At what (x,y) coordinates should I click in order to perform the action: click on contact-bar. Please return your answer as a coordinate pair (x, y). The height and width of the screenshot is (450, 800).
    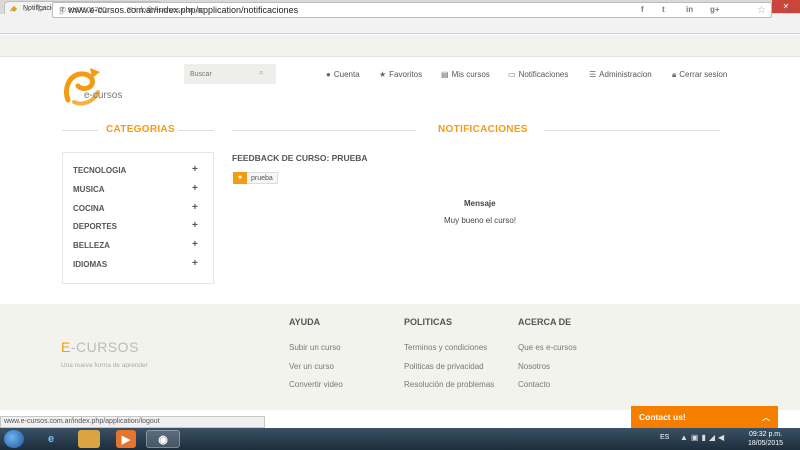
    Looking at the image, I should click on (400, 46).